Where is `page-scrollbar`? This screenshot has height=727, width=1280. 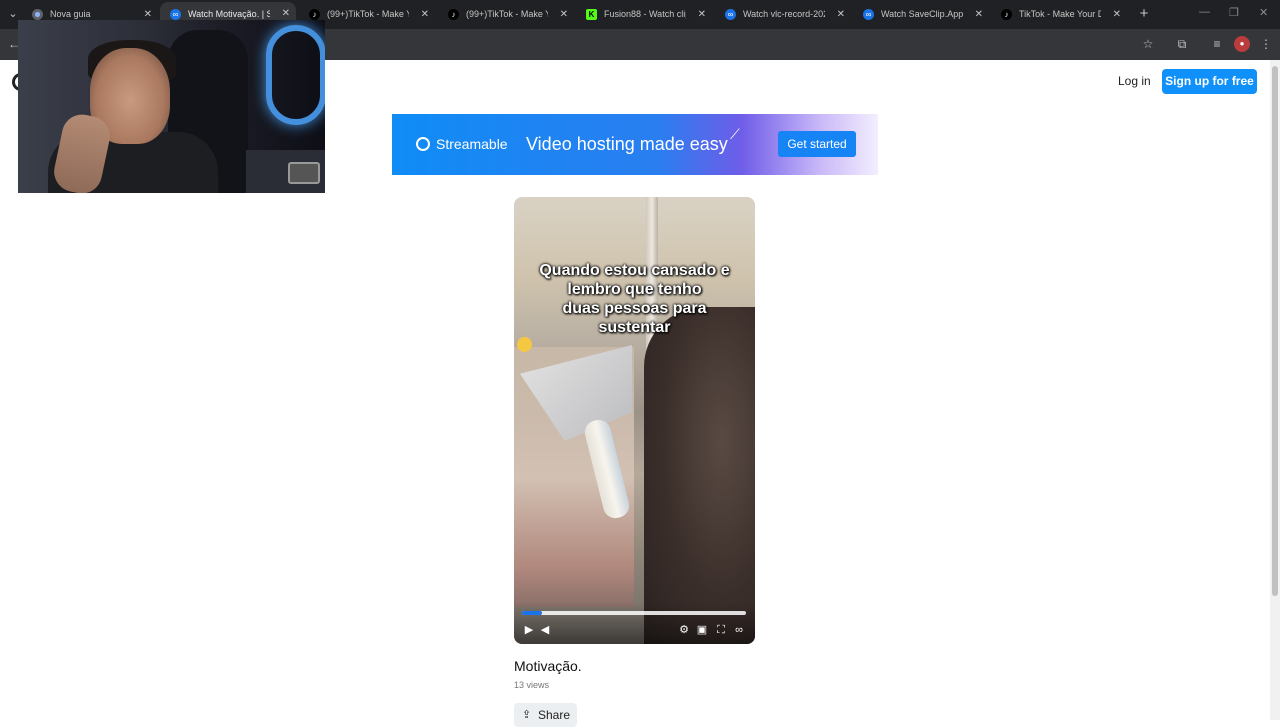 page-scrollbar is located at coordinates (1275, 390).